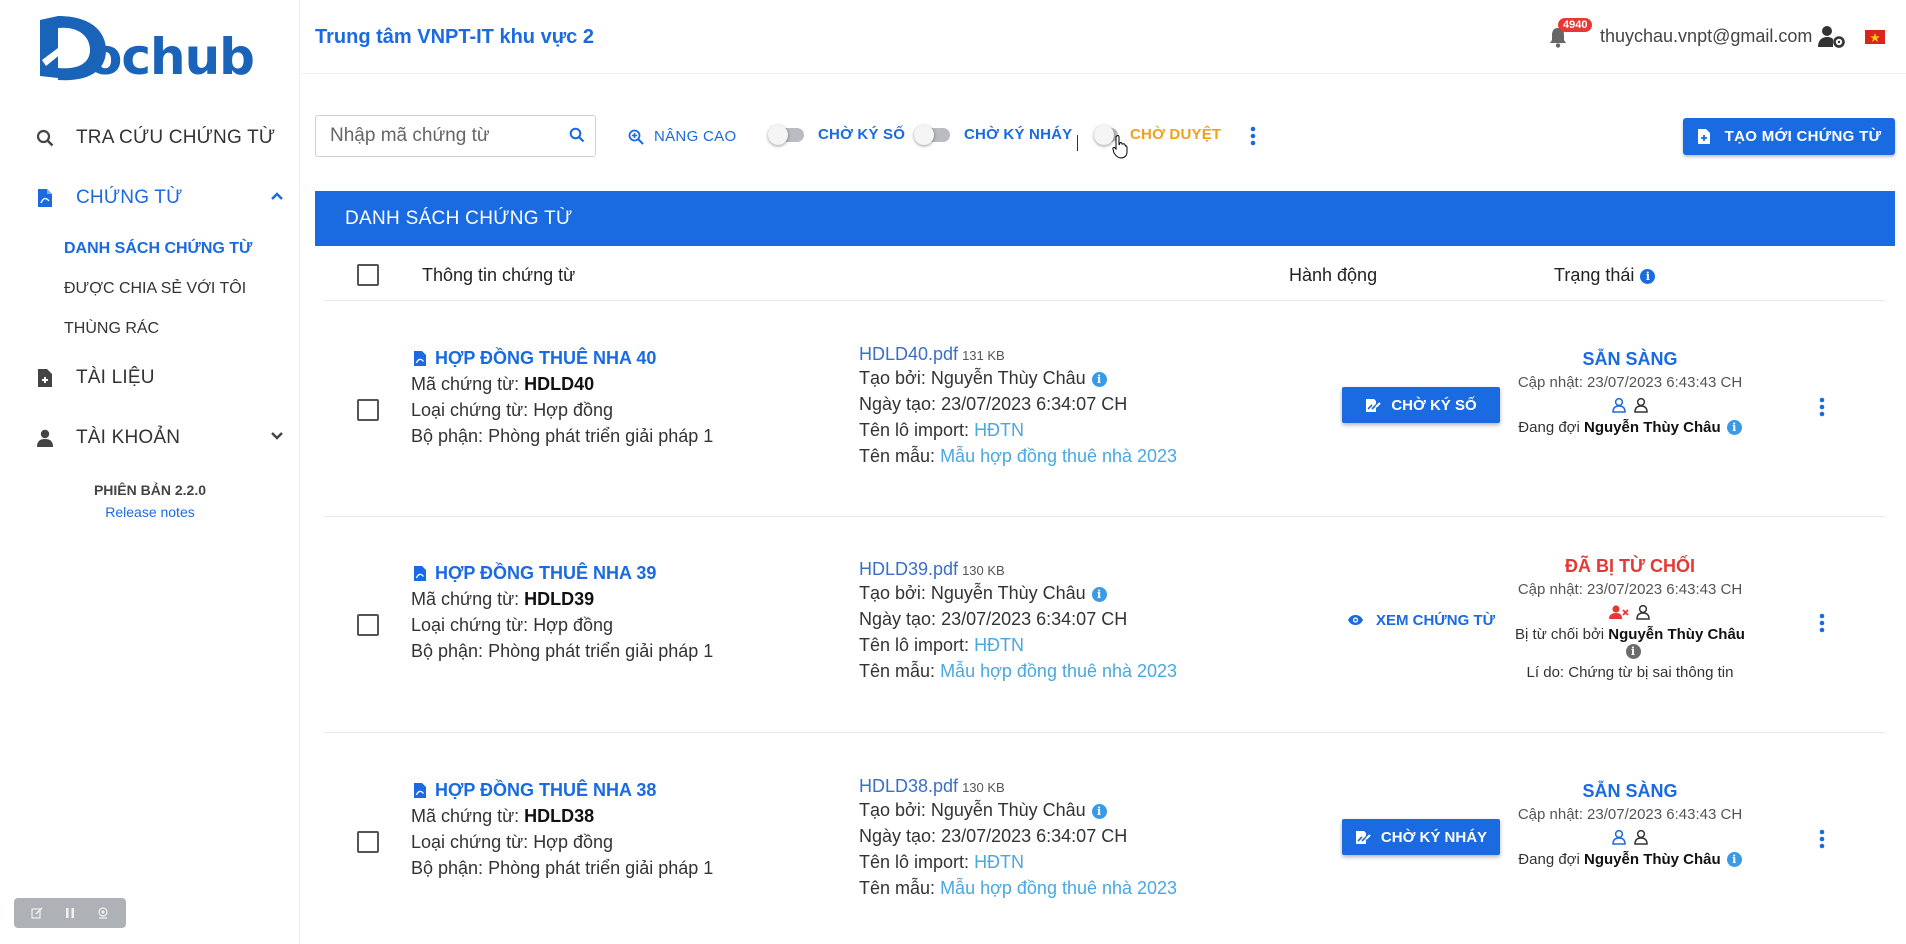  What do you see at coordinates (1875, 37) in the screenshot?
I see `flag-icon` at bounding box center [1875, 37].